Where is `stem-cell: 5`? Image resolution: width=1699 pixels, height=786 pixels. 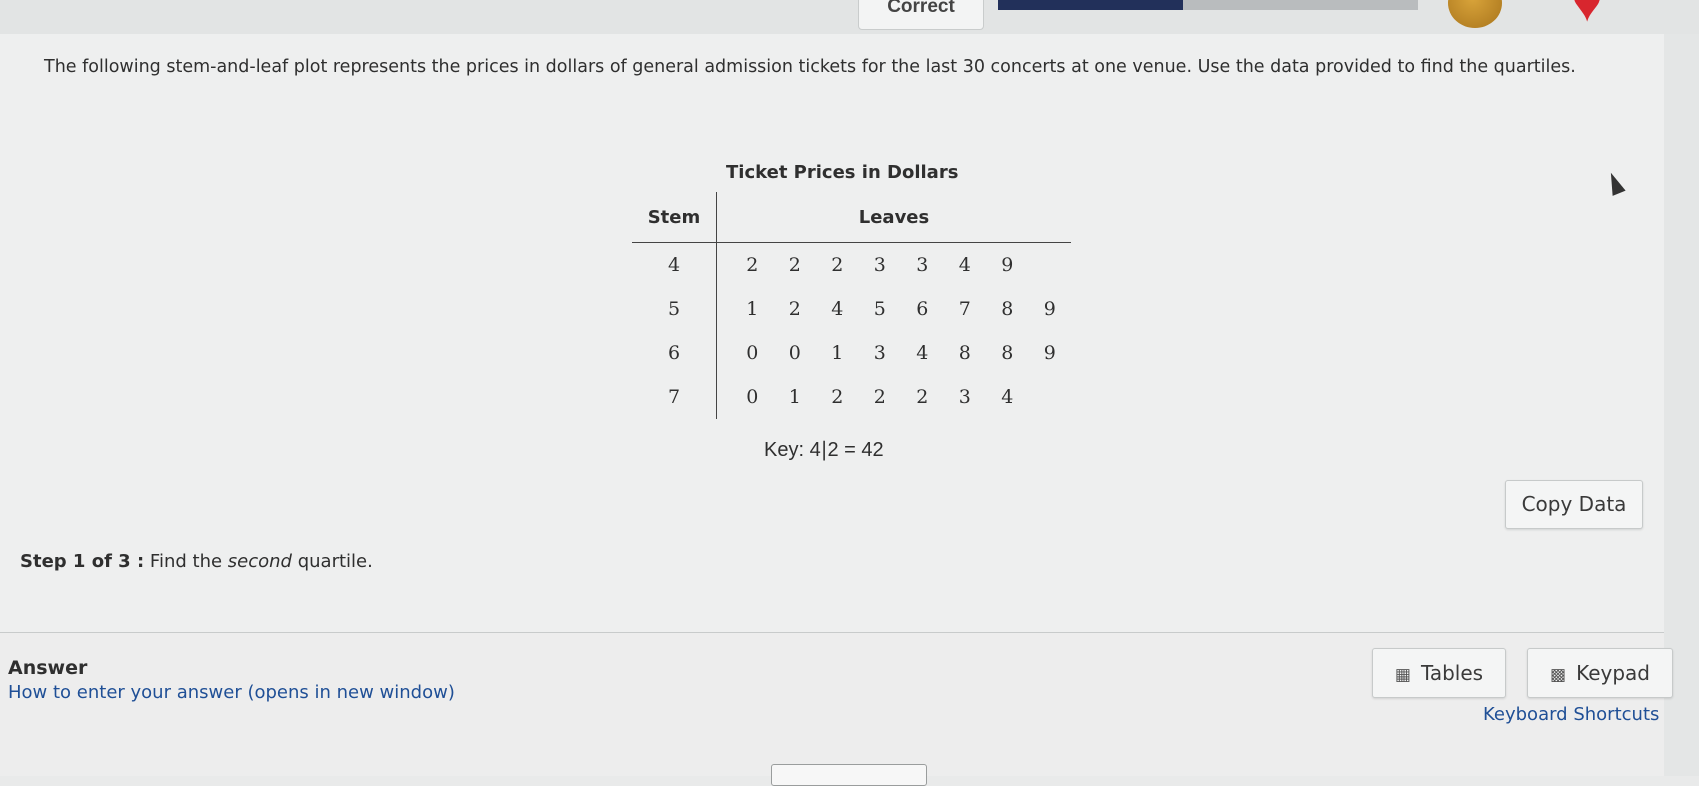 stem-cell: 5 is located at coordinates (674, 309).